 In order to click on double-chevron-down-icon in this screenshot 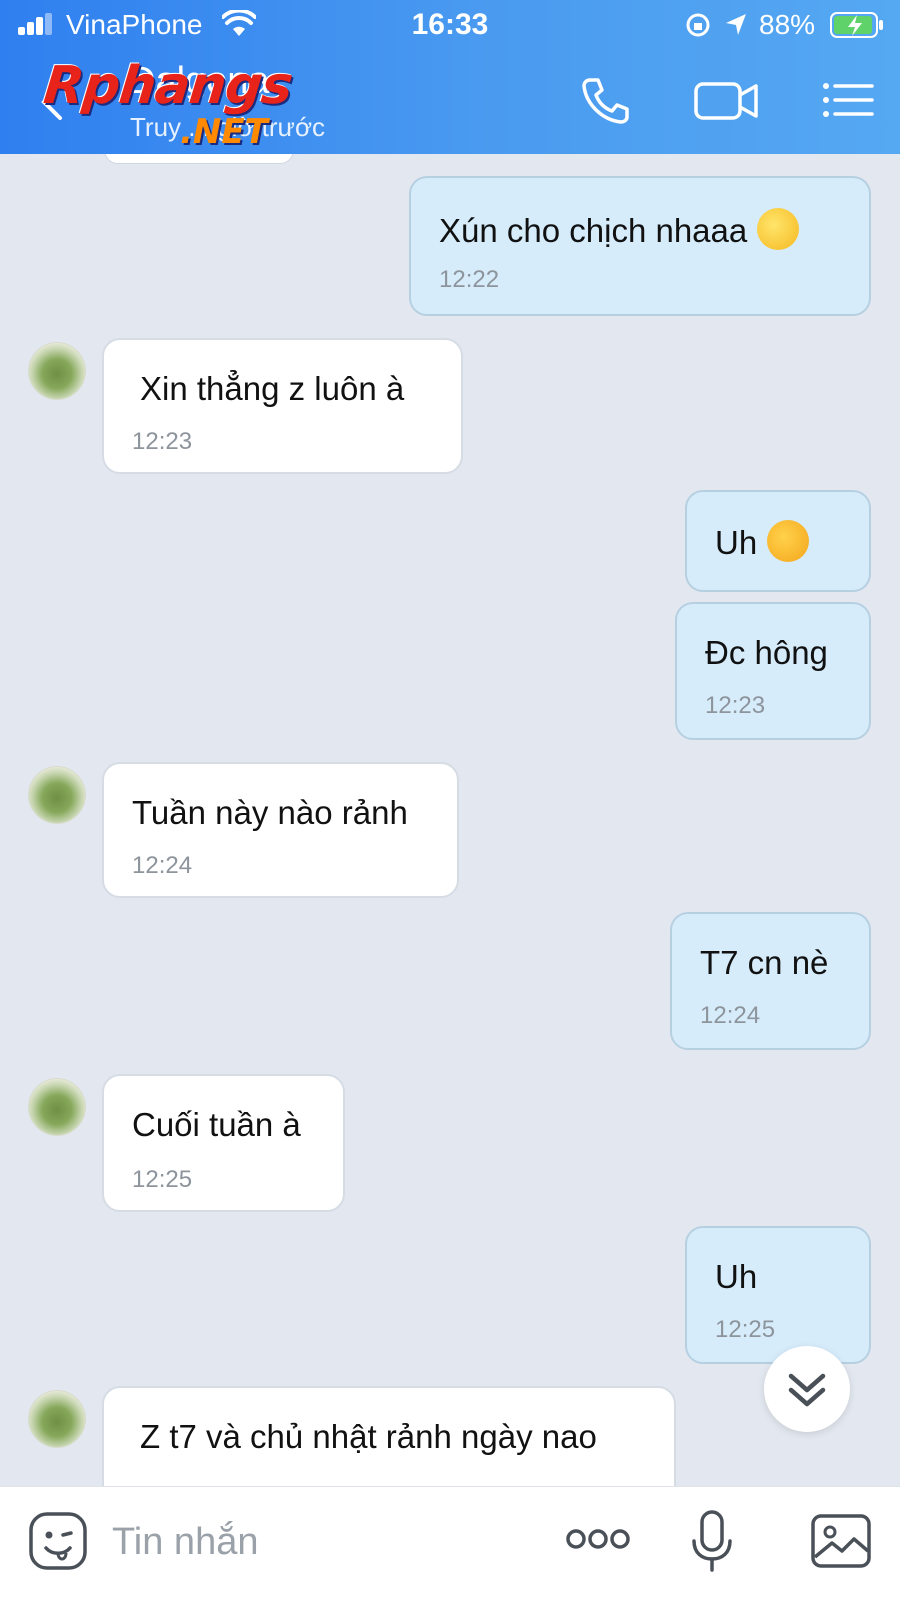, I will do `click(807, 1390)`.